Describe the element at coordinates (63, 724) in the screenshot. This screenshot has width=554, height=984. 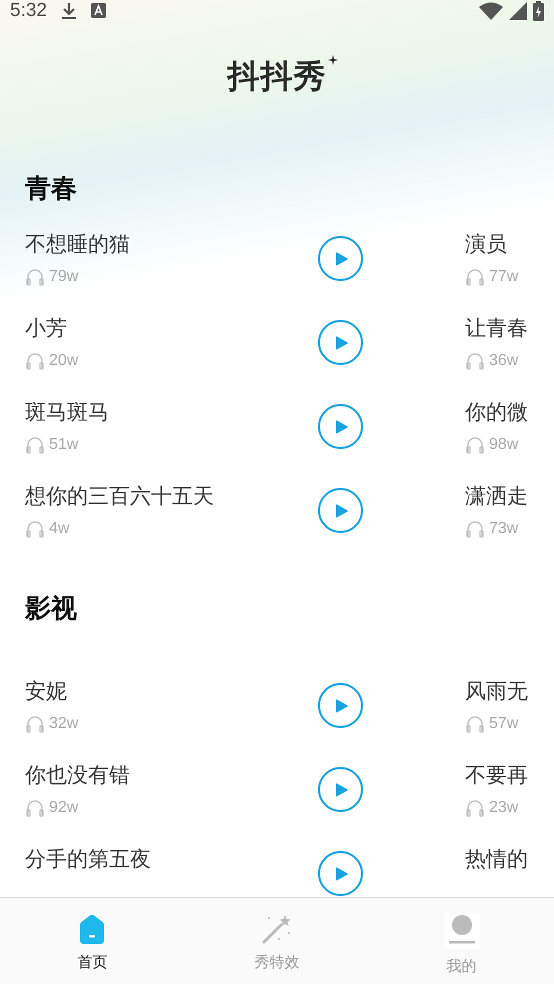
I see `play-count: 32w` at that location.